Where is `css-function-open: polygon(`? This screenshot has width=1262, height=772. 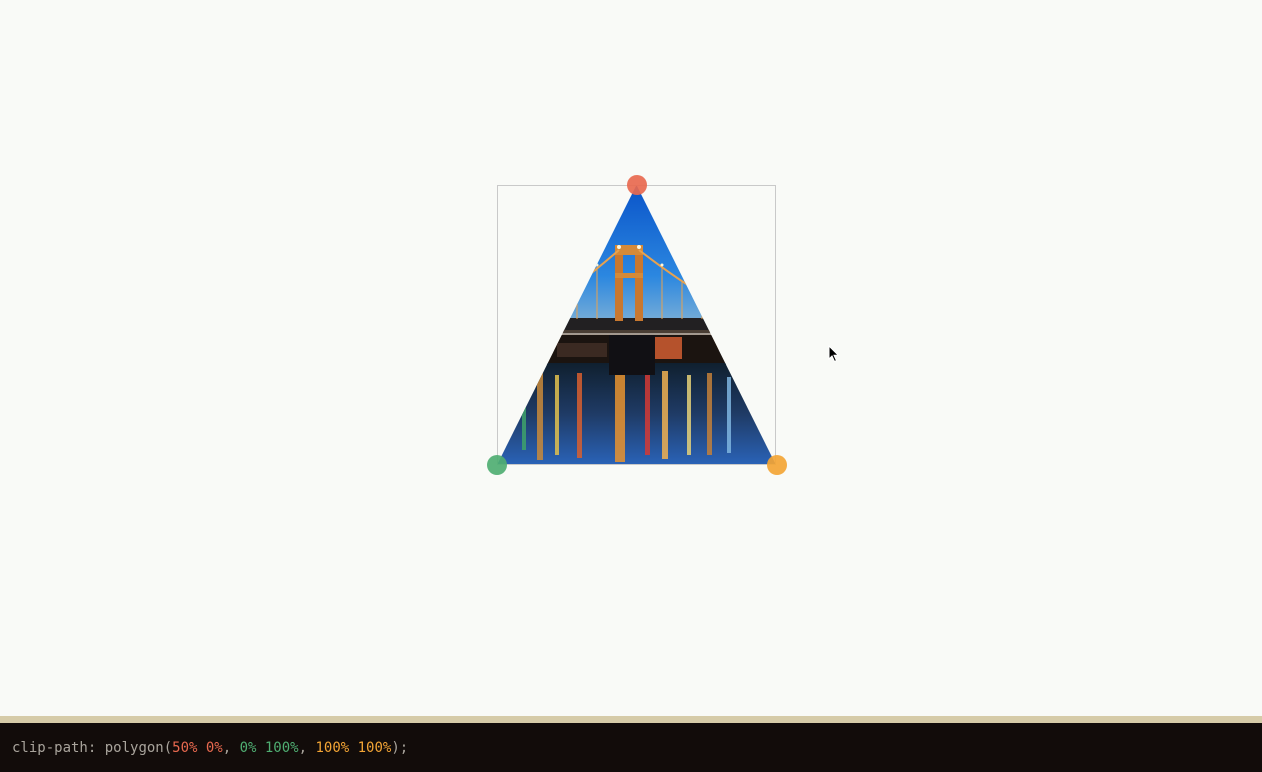 css-function-open: polygon( is located at coordinates (134, 748).